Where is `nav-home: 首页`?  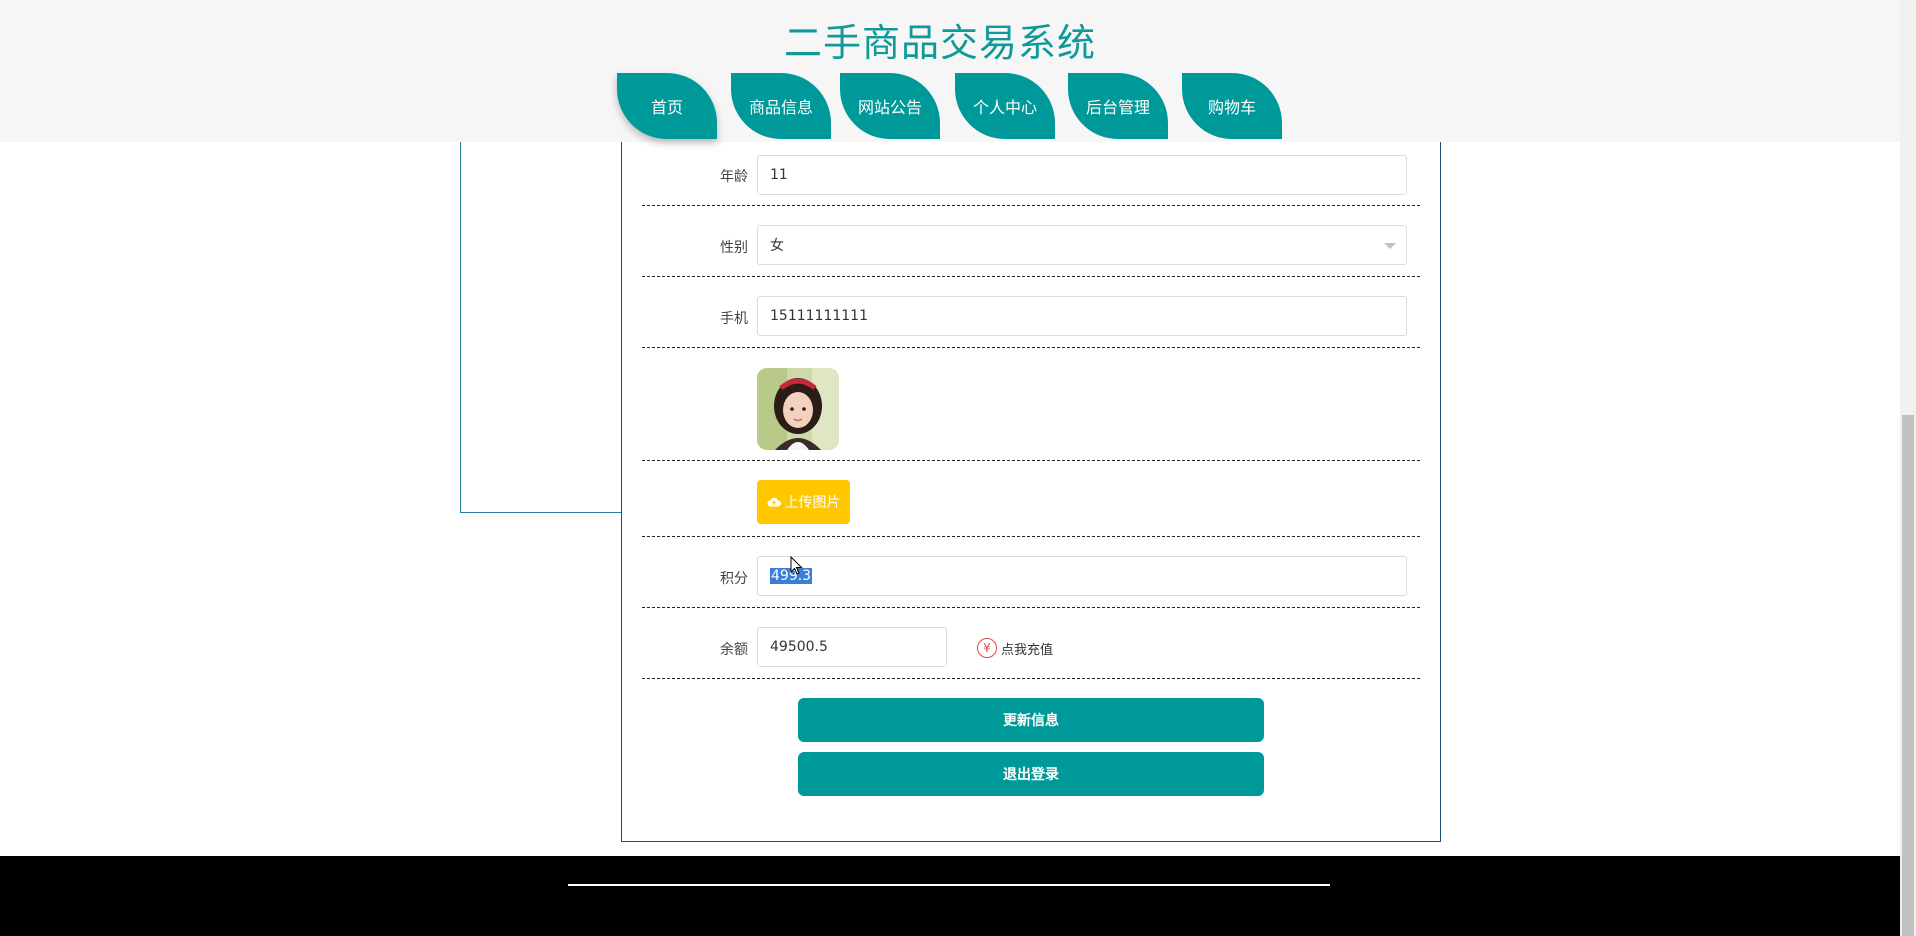
nav-home: 首页 is located at coordinates (667, 106).